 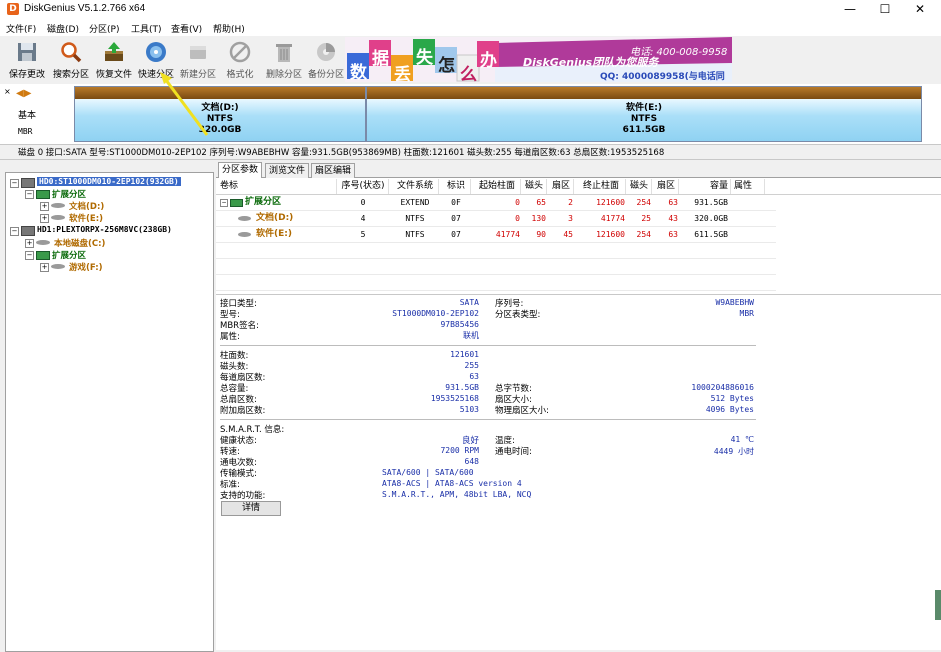 What do you see at coordinates (325, 75) in the screenshot?
I see `backup-partition-label: 备份分区` at bounding box center [325, 75].